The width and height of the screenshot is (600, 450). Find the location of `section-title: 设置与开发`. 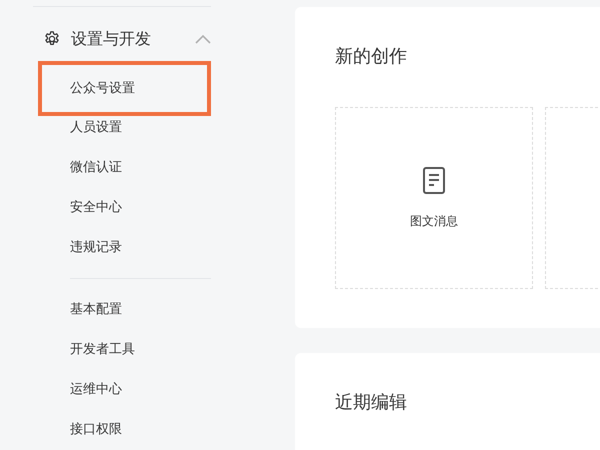

section-title: 设置与开发 is located at coordinates (111, 39).